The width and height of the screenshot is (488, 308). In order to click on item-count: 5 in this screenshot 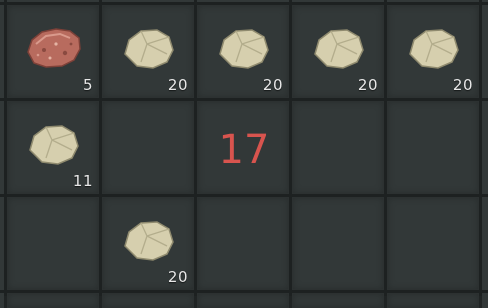, I will do `click(87, 85)`.